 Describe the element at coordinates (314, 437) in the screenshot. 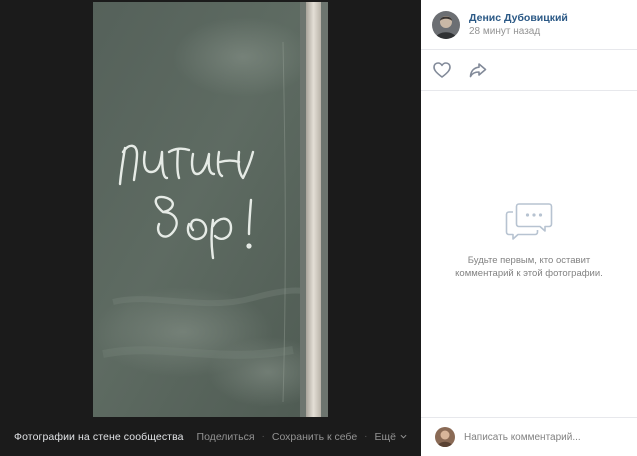

I see `save-to-self-link: Сохранить к себе` at that location.